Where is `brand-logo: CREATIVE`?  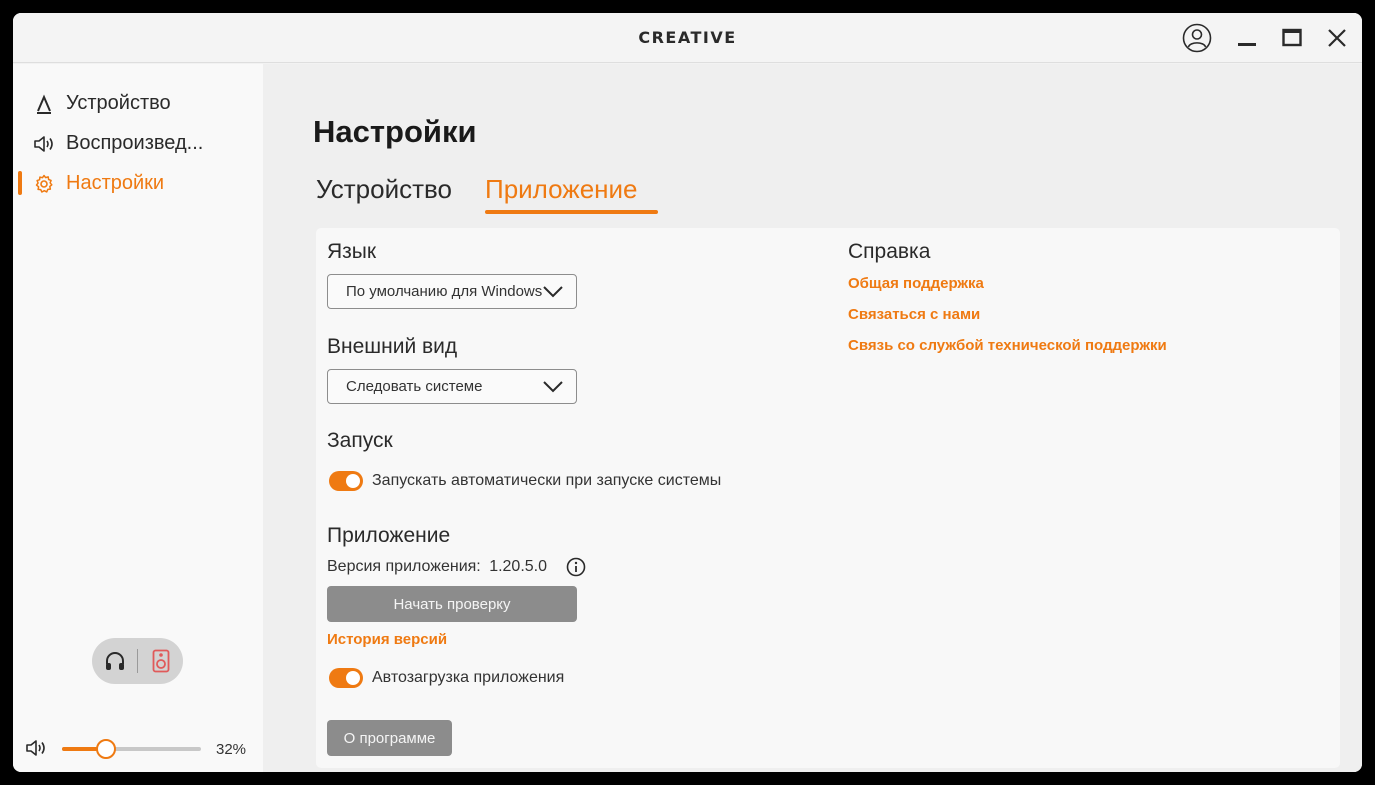 brand-logo: CREATIVE is located at coordinates (687, 37).